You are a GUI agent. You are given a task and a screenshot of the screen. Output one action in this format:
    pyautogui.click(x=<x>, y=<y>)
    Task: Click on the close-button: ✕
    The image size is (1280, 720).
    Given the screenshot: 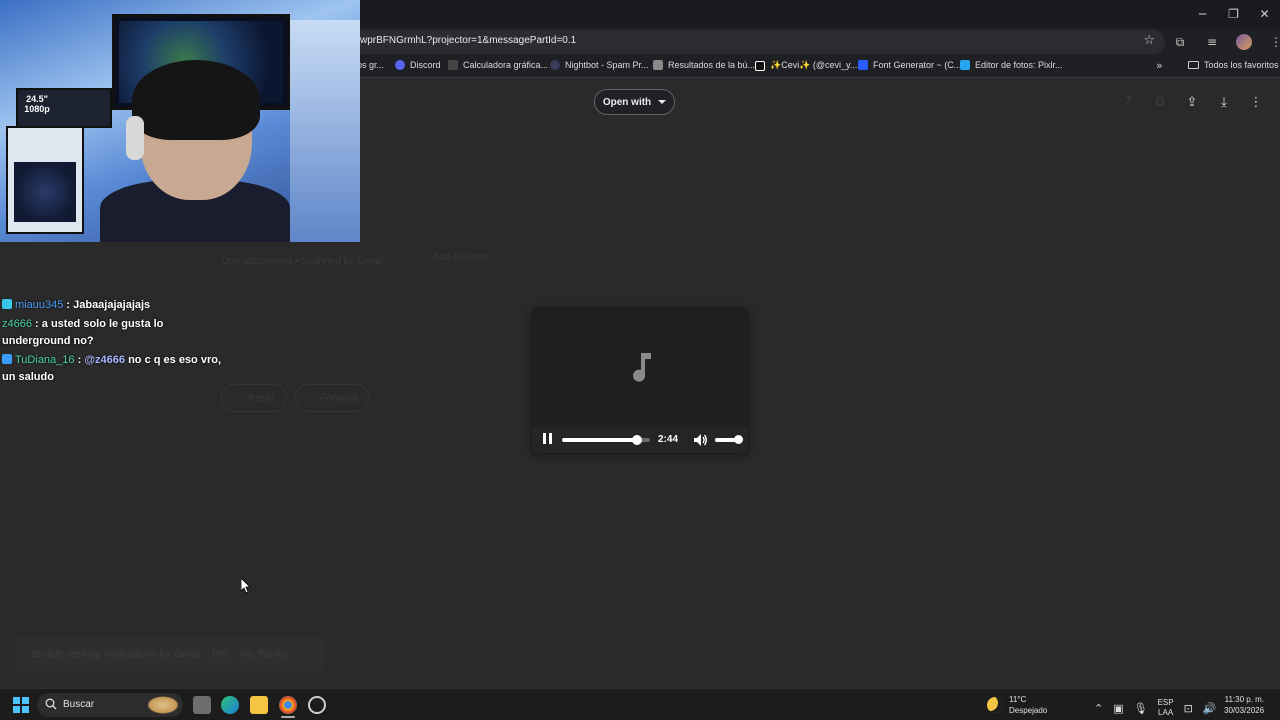 What is the action you would take?
    pyautogui.click(x=1264, y=14)
    